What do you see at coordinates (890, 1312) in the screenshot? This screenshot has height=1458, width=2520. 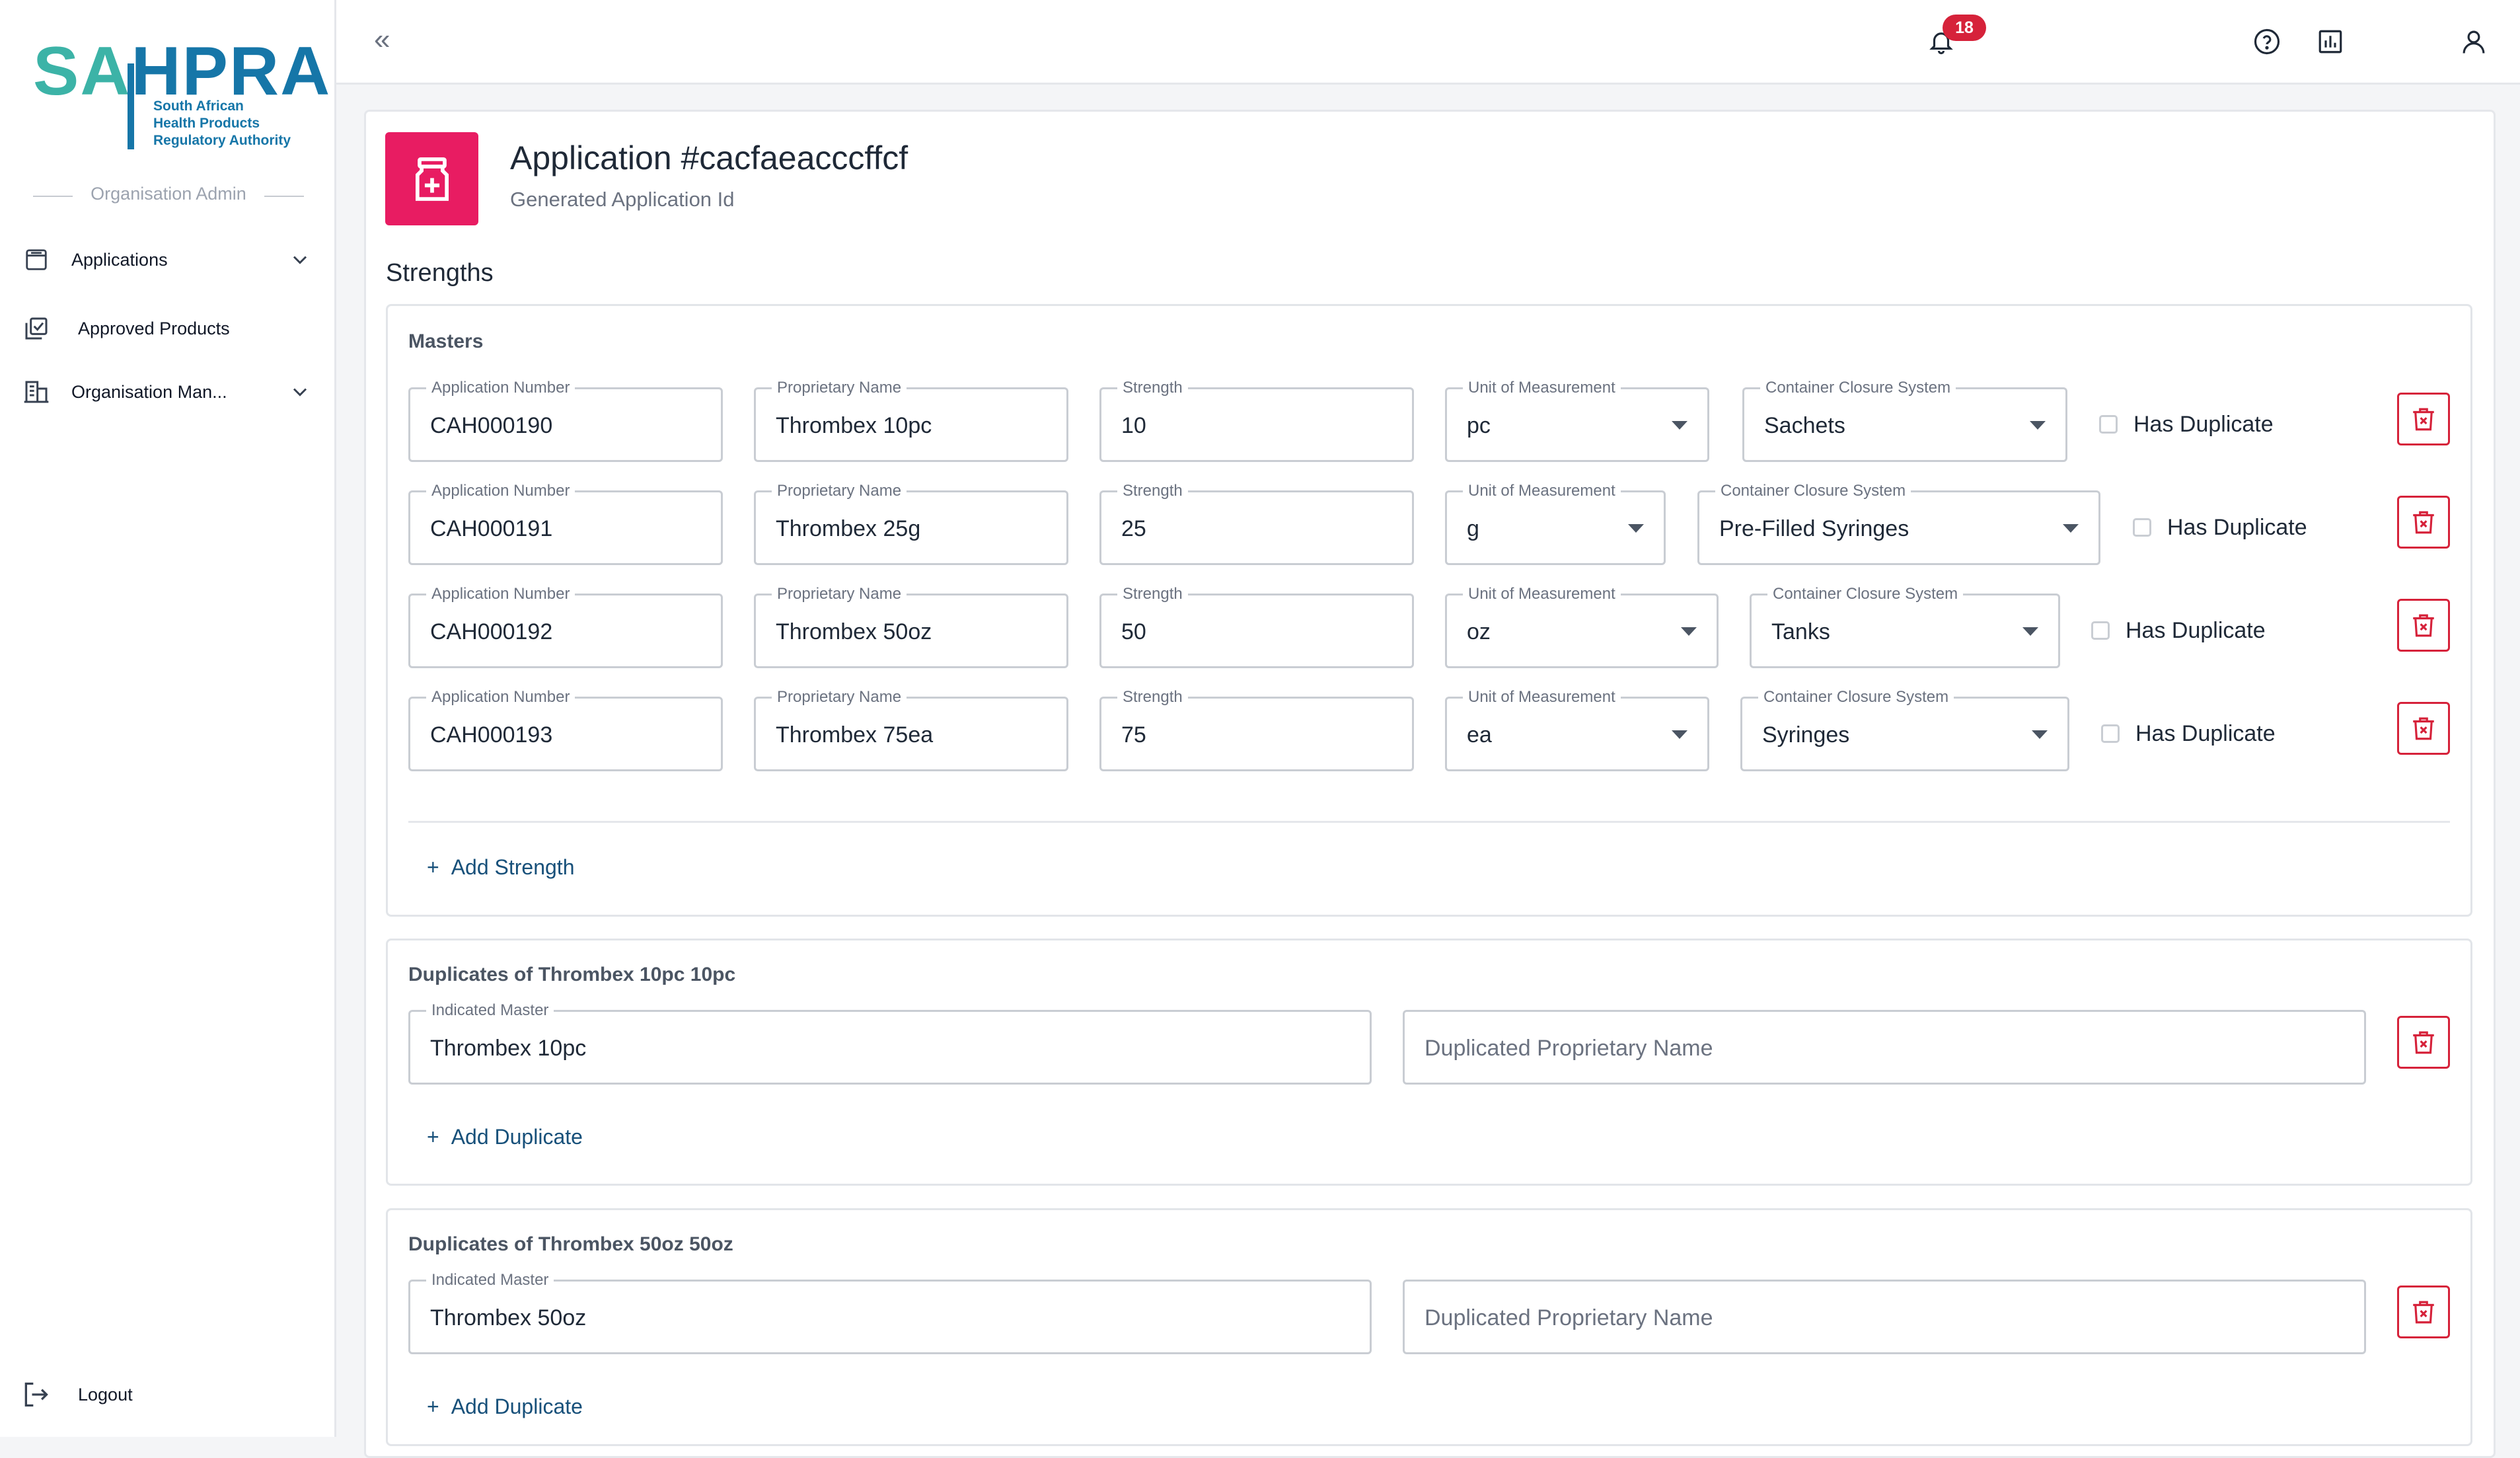 I see `indicated-master-field: Indicated Master Thrombex 50oz` at bounding box center [890, 1312].